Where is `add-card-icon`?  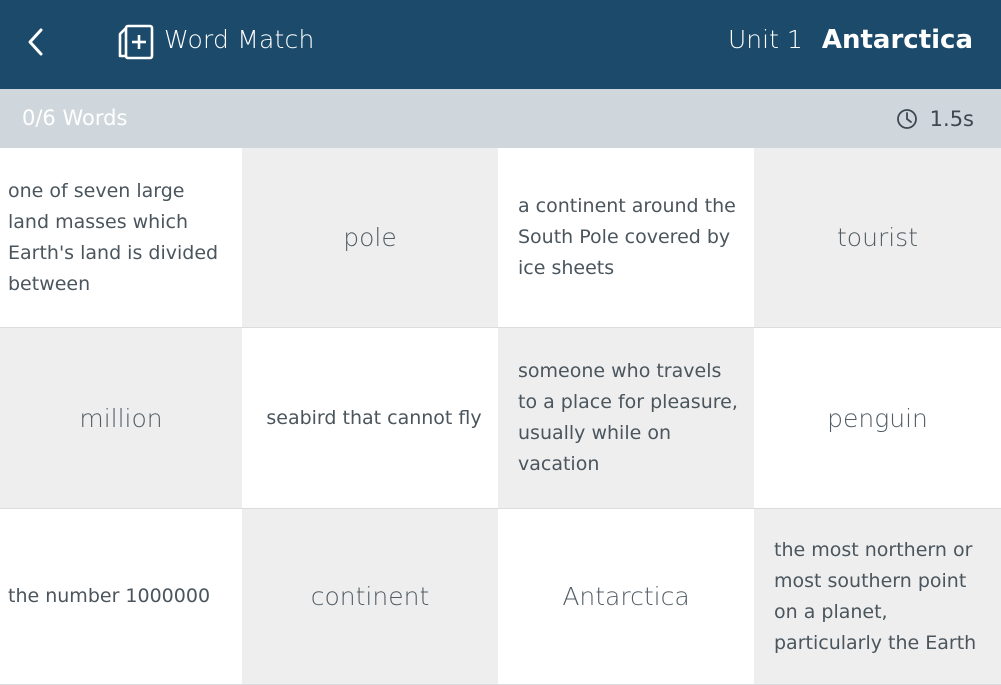 add-card-icon is located at coordinates (136, 42).